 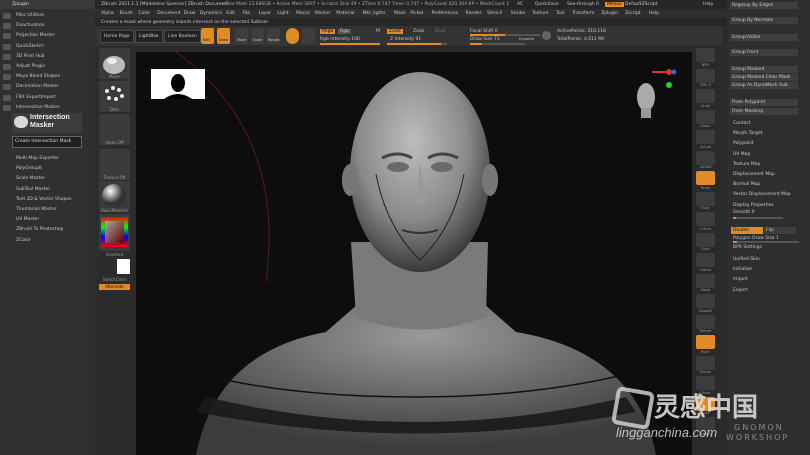 What do you see at coordinates (520, 4) in the screenshot?
I see `ac-button: AC` at bounding box center [520, 4].